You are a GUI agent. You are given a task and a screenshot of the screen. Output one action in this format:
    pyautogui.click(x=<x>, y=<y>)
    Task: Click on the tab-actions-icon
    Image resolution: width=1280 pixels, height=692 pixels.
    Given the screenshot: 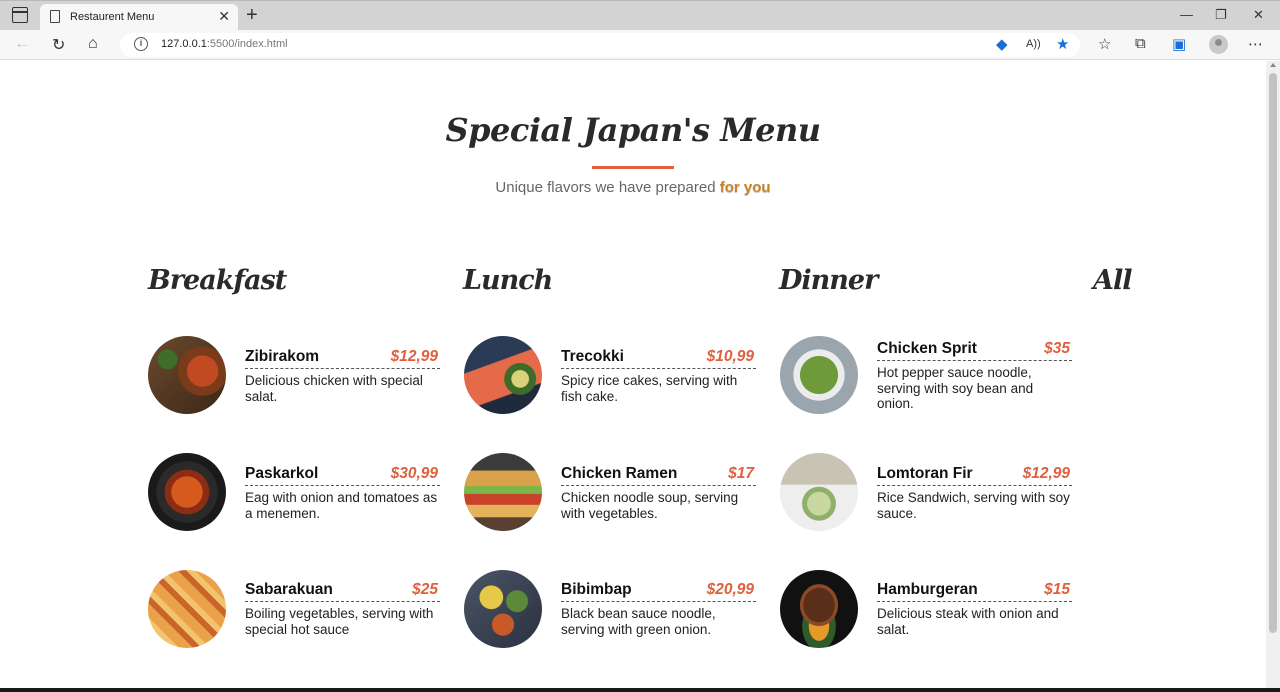 What is the action you would take?
    pyautogui.click(x=20, y=15)
    